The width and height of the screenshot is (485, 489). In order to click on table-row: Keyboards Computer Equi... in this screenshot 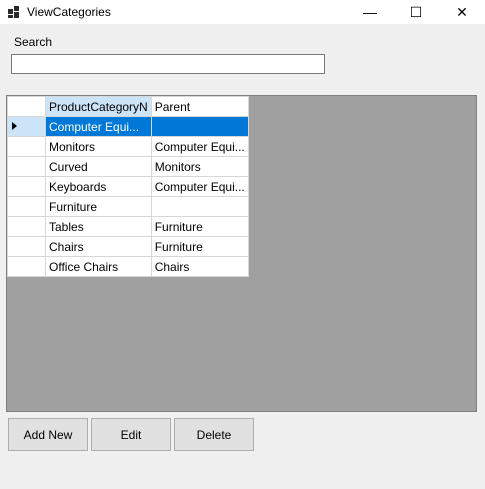, I will do `click(128, 186)`.